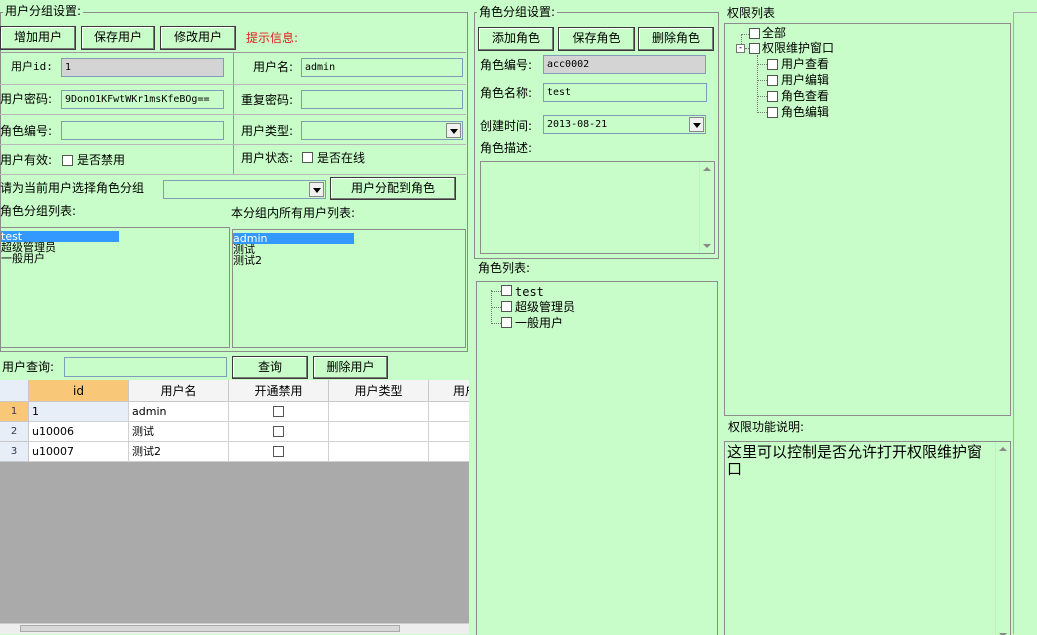 The width and height of the screenshot is (1037, 635). I want to click on cell-id: 1, so click(79, 412).